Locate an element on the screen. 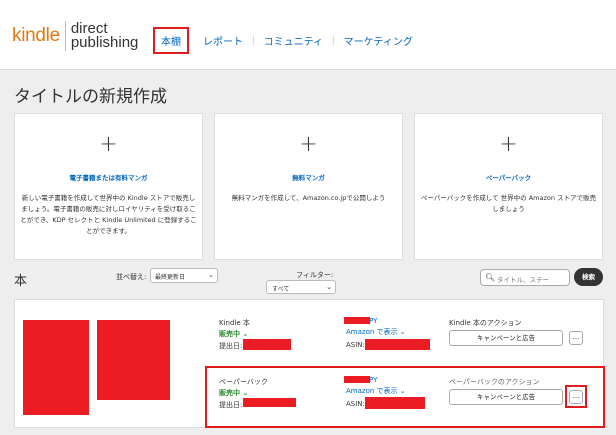  create-free-manga-card: + 無料マンガ 無料マンガを作成して、Amazon.co.jpで公開しよう is located at coordinates (308, 186).